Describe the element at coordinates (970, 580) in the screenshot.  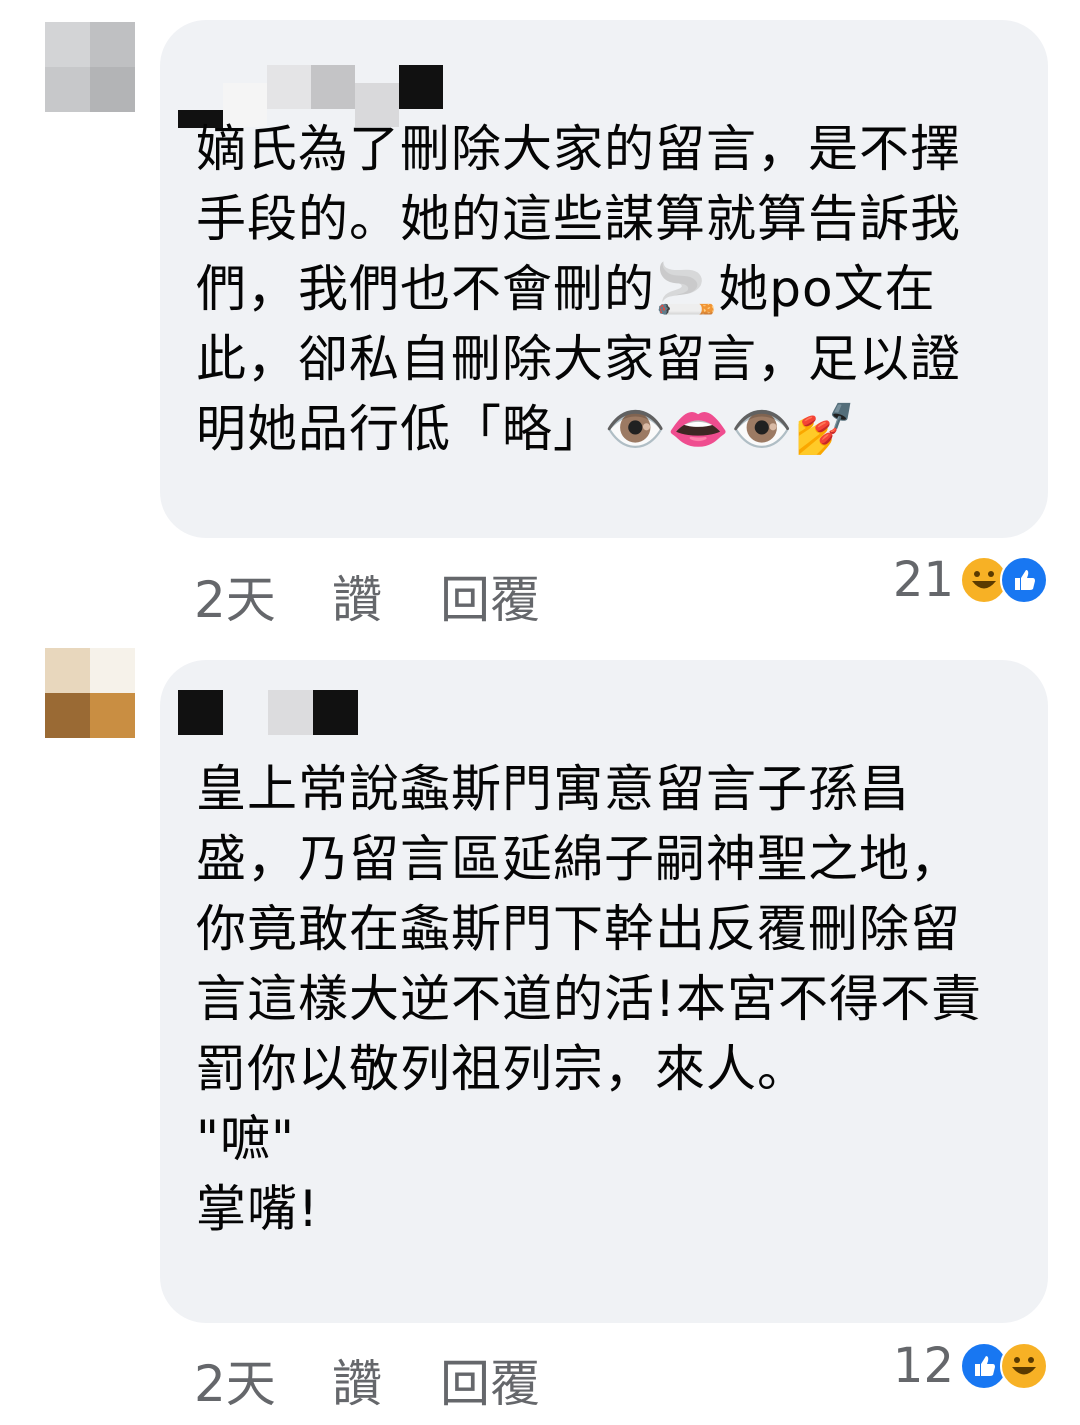
I see `reaction-summary: 21` at that location.